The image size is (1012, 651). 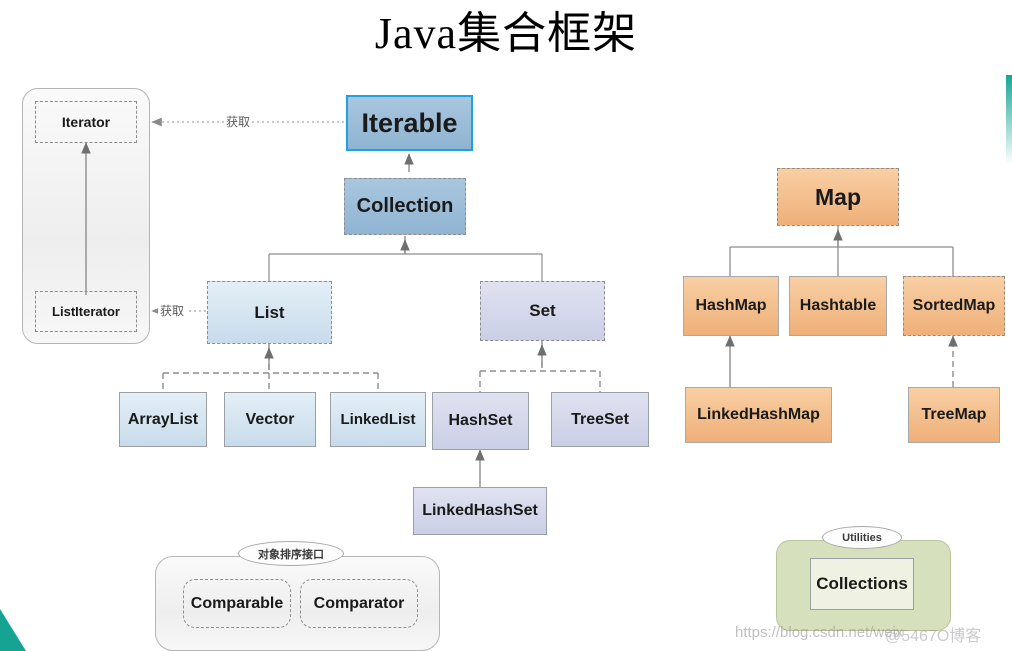 I want to click on node-treemap: TreeMap, so click(x=954, y=415).